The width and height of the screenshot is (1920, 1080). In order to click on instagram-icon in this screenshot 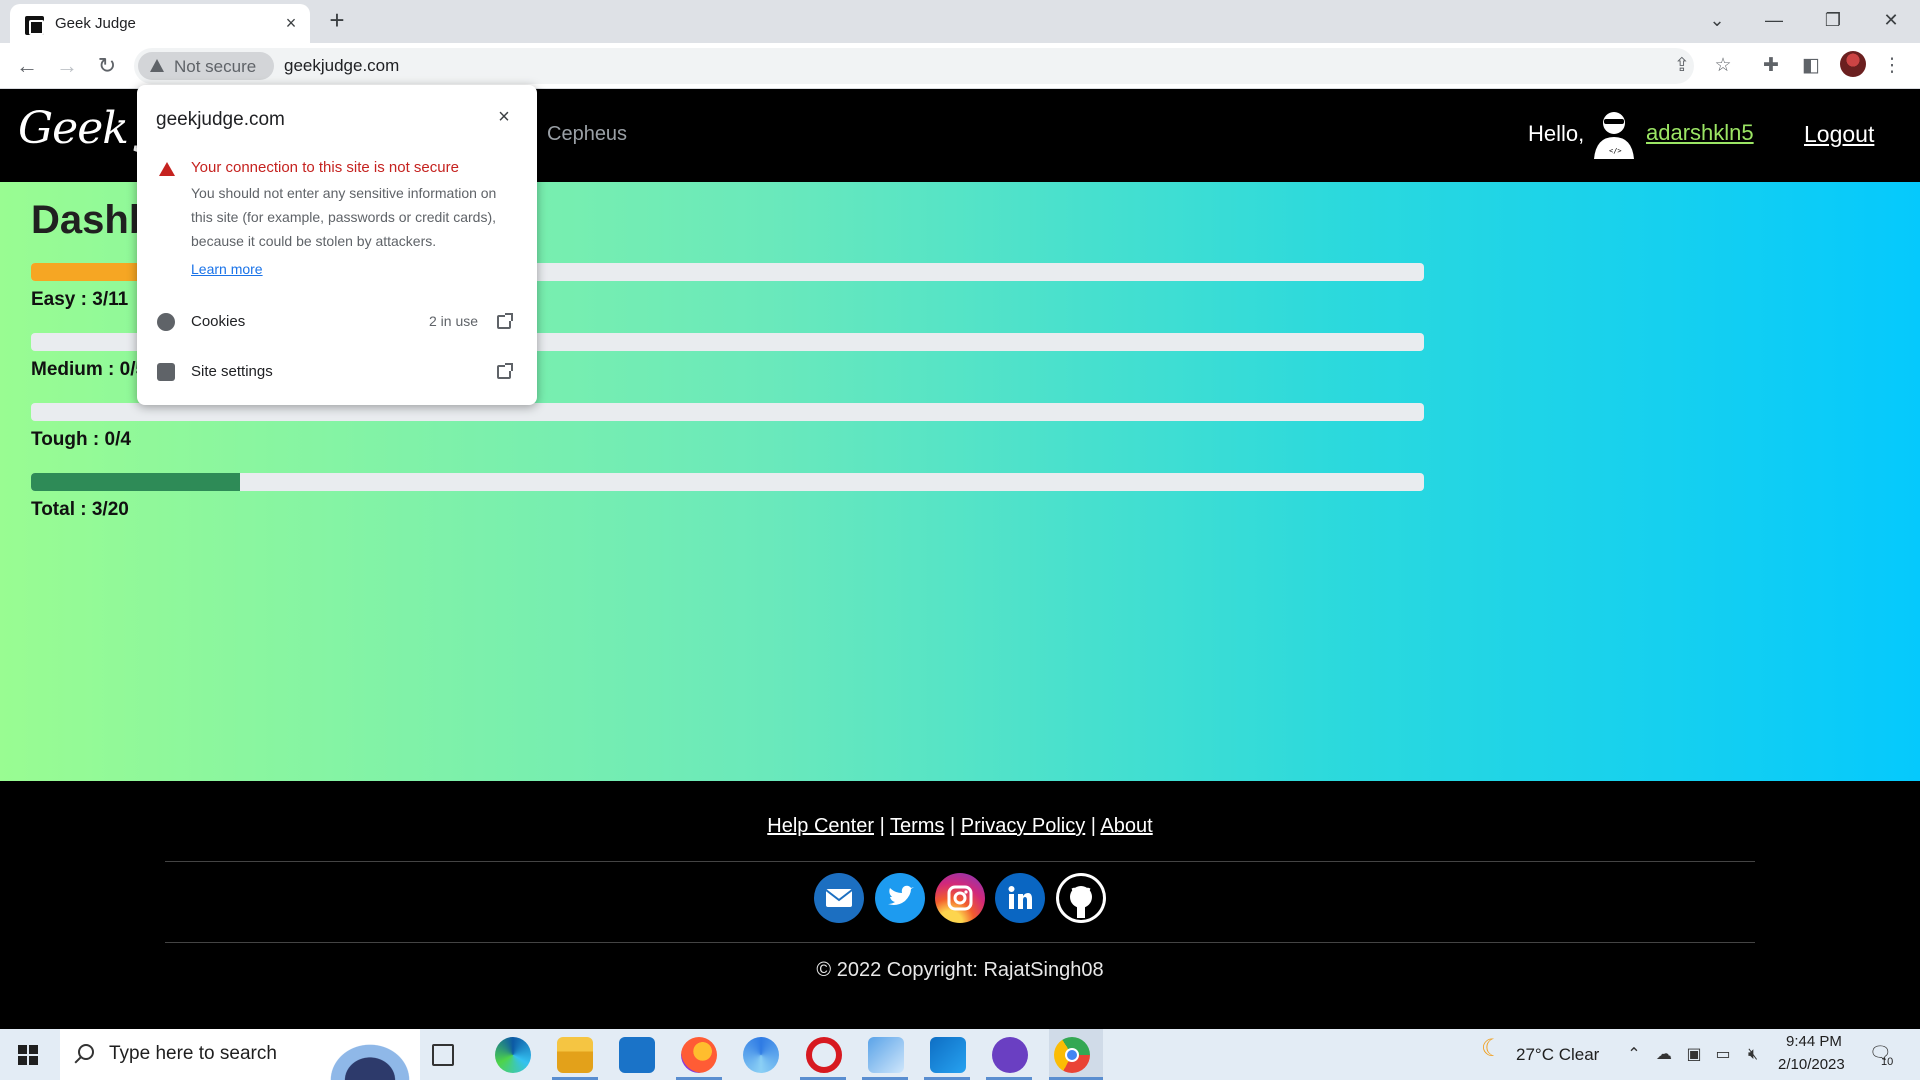, I will do `click(960, 898)`.